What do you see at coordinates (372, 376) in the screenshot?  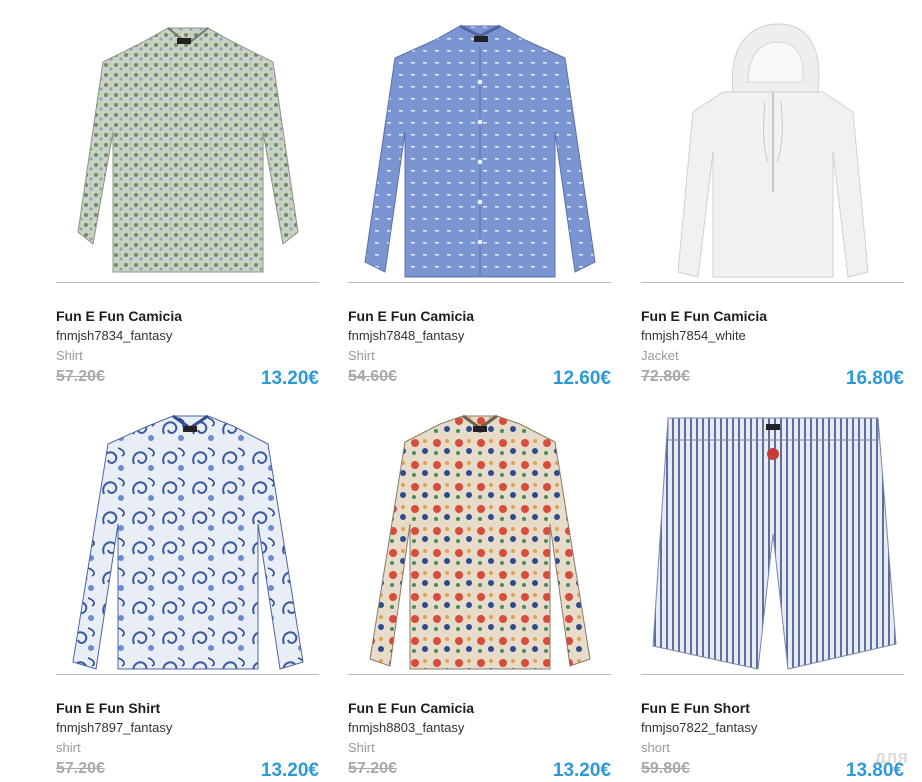 I see `old-price: 54.60€` at bounding box center [372, 376].